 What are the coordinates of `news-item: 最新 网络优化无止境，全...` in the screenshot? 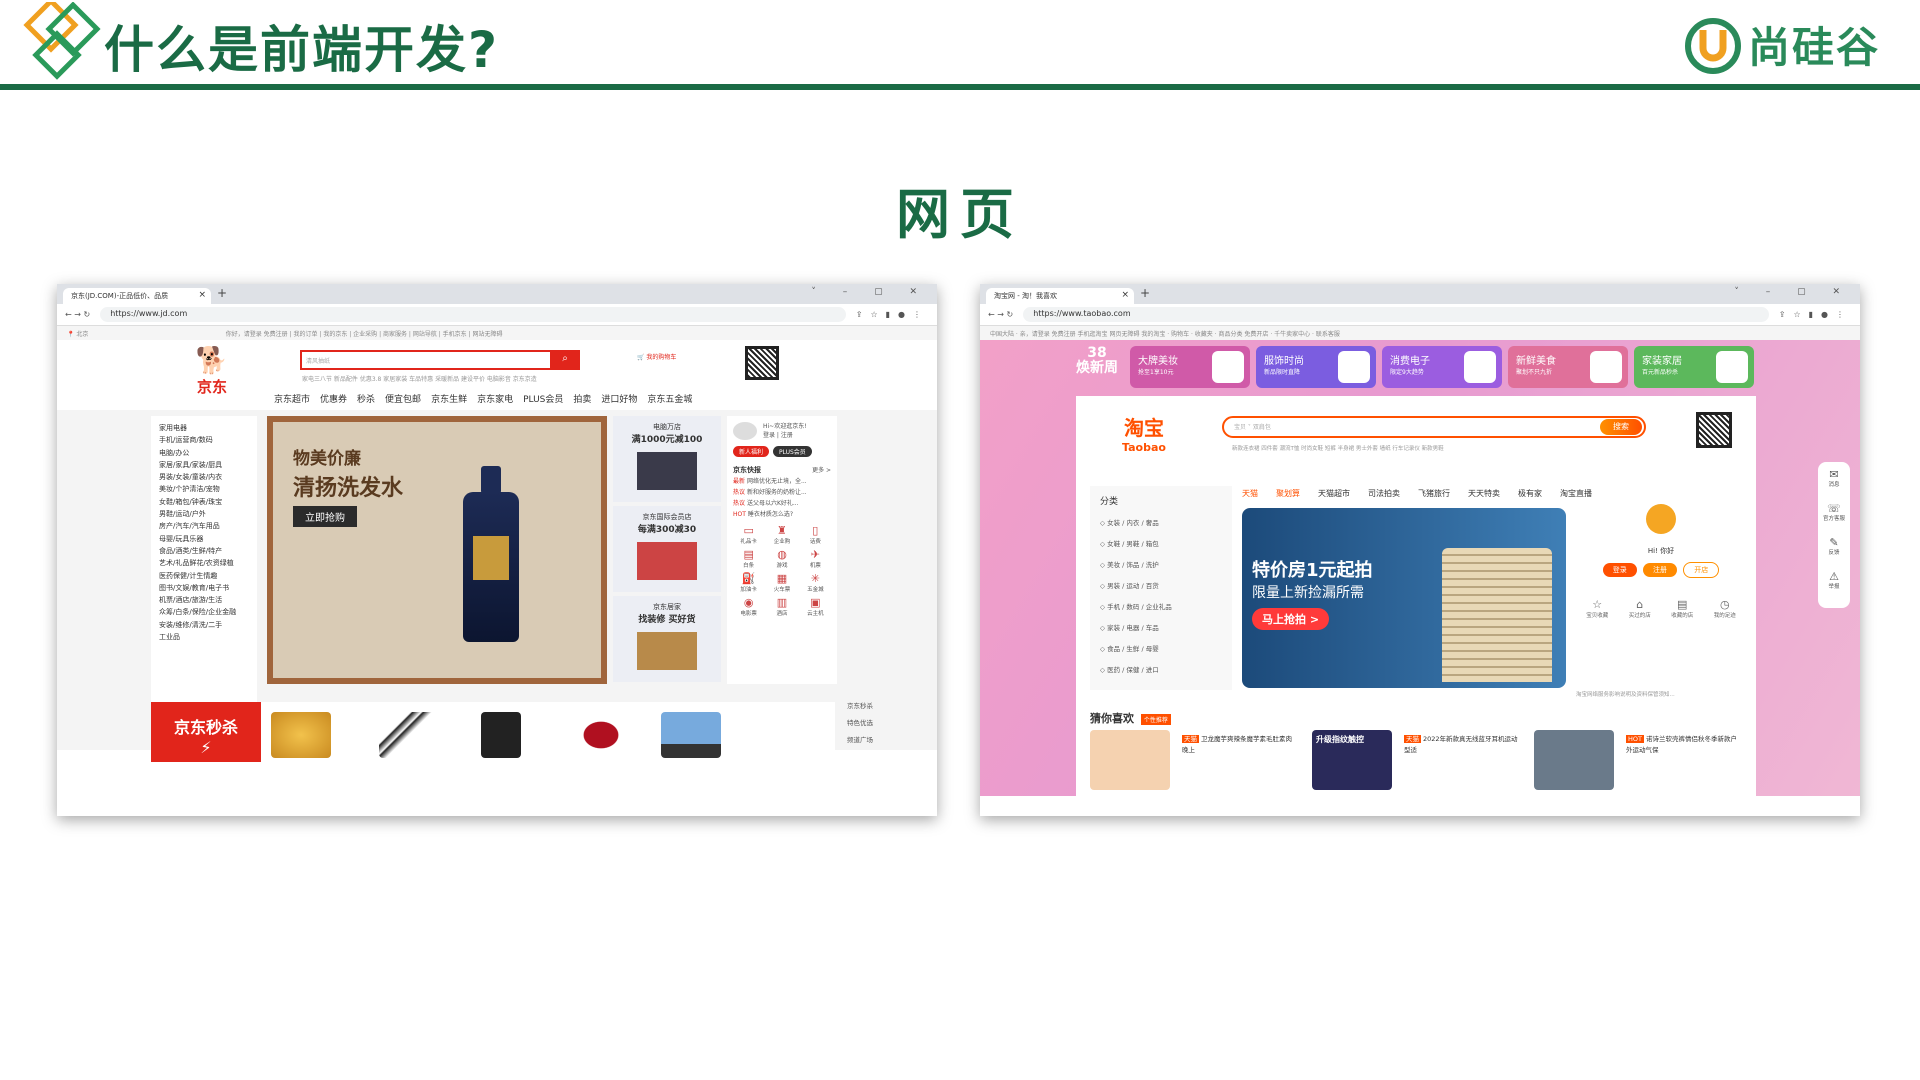 It's located at (782, 481).